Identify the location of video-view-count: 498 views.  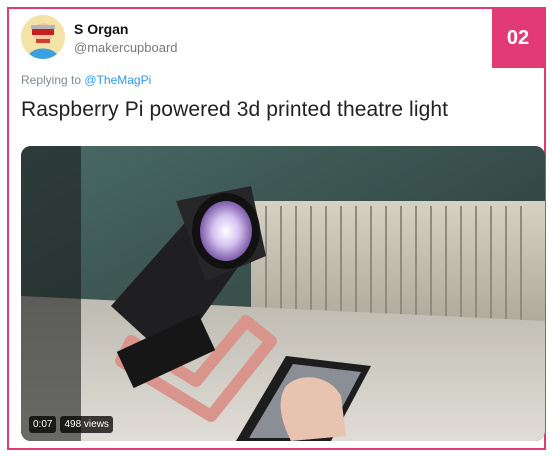
(86, 424).